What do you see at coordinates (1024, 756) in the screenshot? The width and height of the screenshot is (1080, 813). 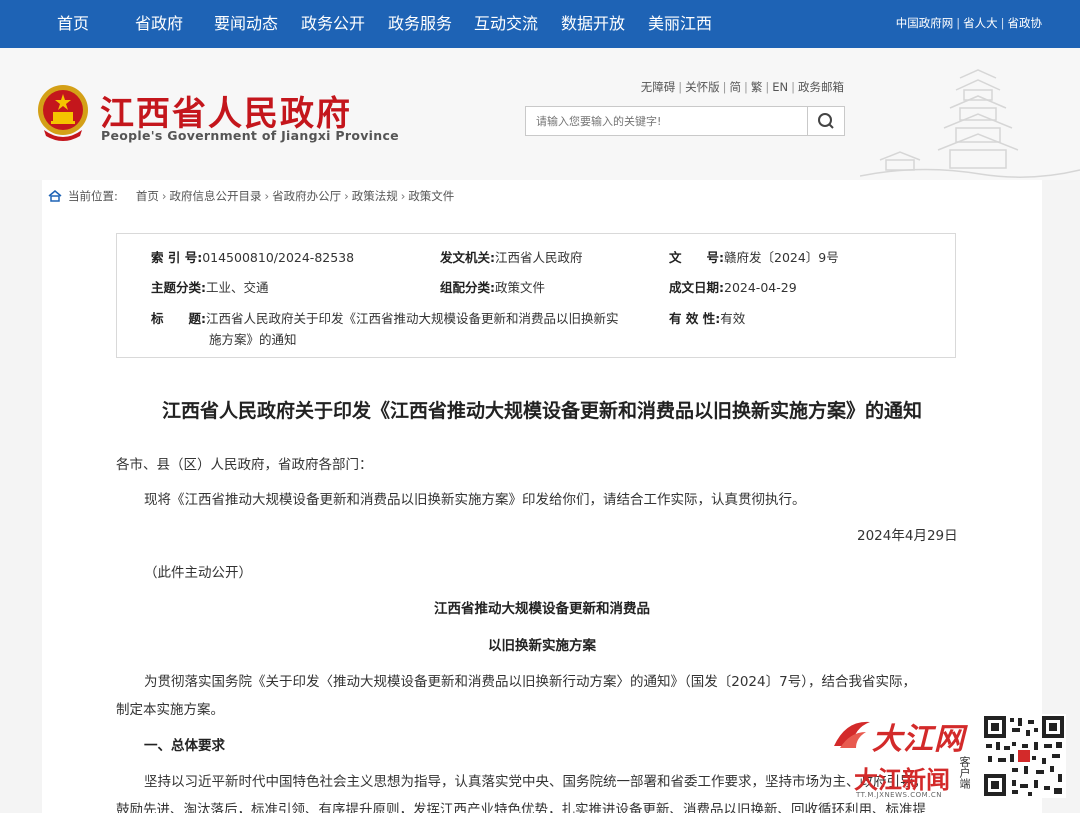 I see `qr-code-icon` at bounding box center [1024, 756].